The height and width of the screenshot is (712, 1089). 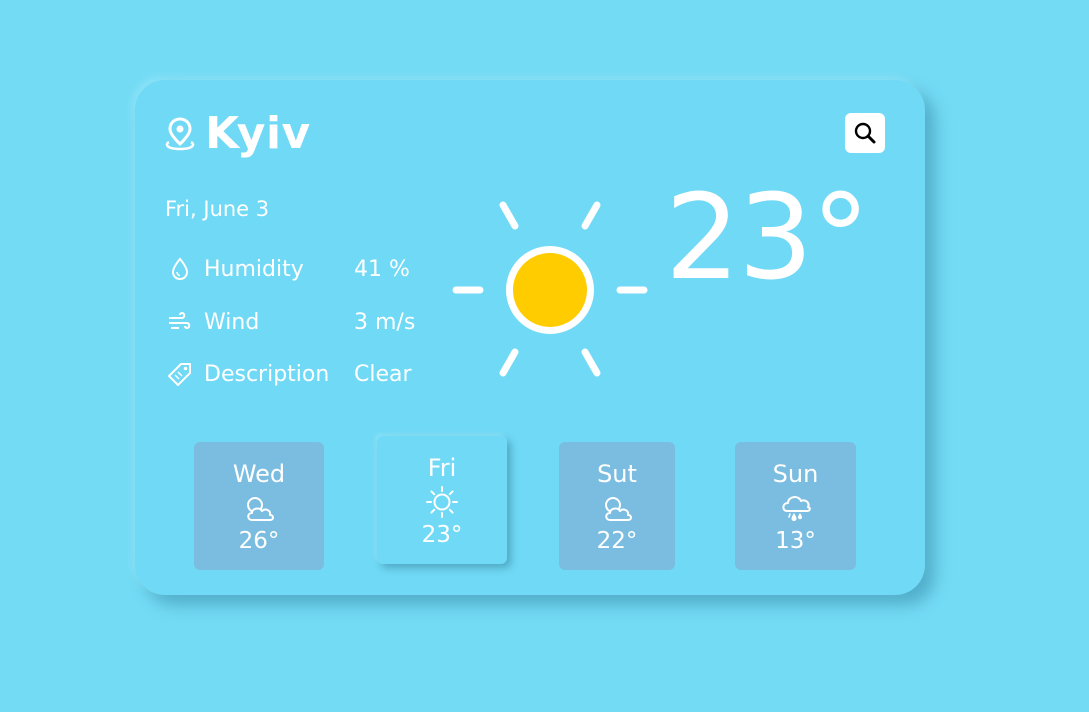 I want to click on forecast-day-fri: Fri 23°, so click(x=442, y=500).